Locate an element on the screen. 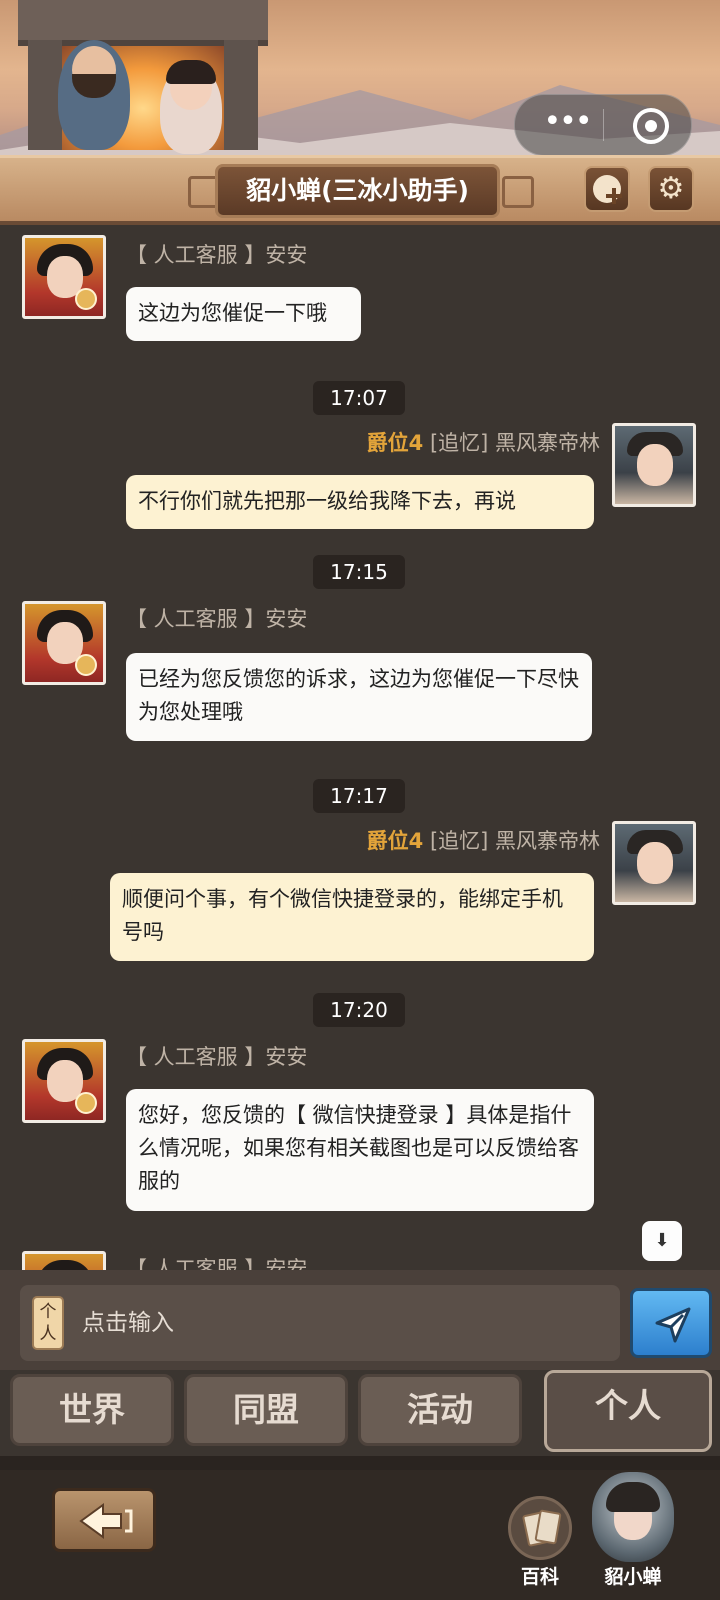 The width and height of the screenshot is (720, 1600). page-title: 貂小蝉(三冰小助手) is located at coordinates (357, 191).